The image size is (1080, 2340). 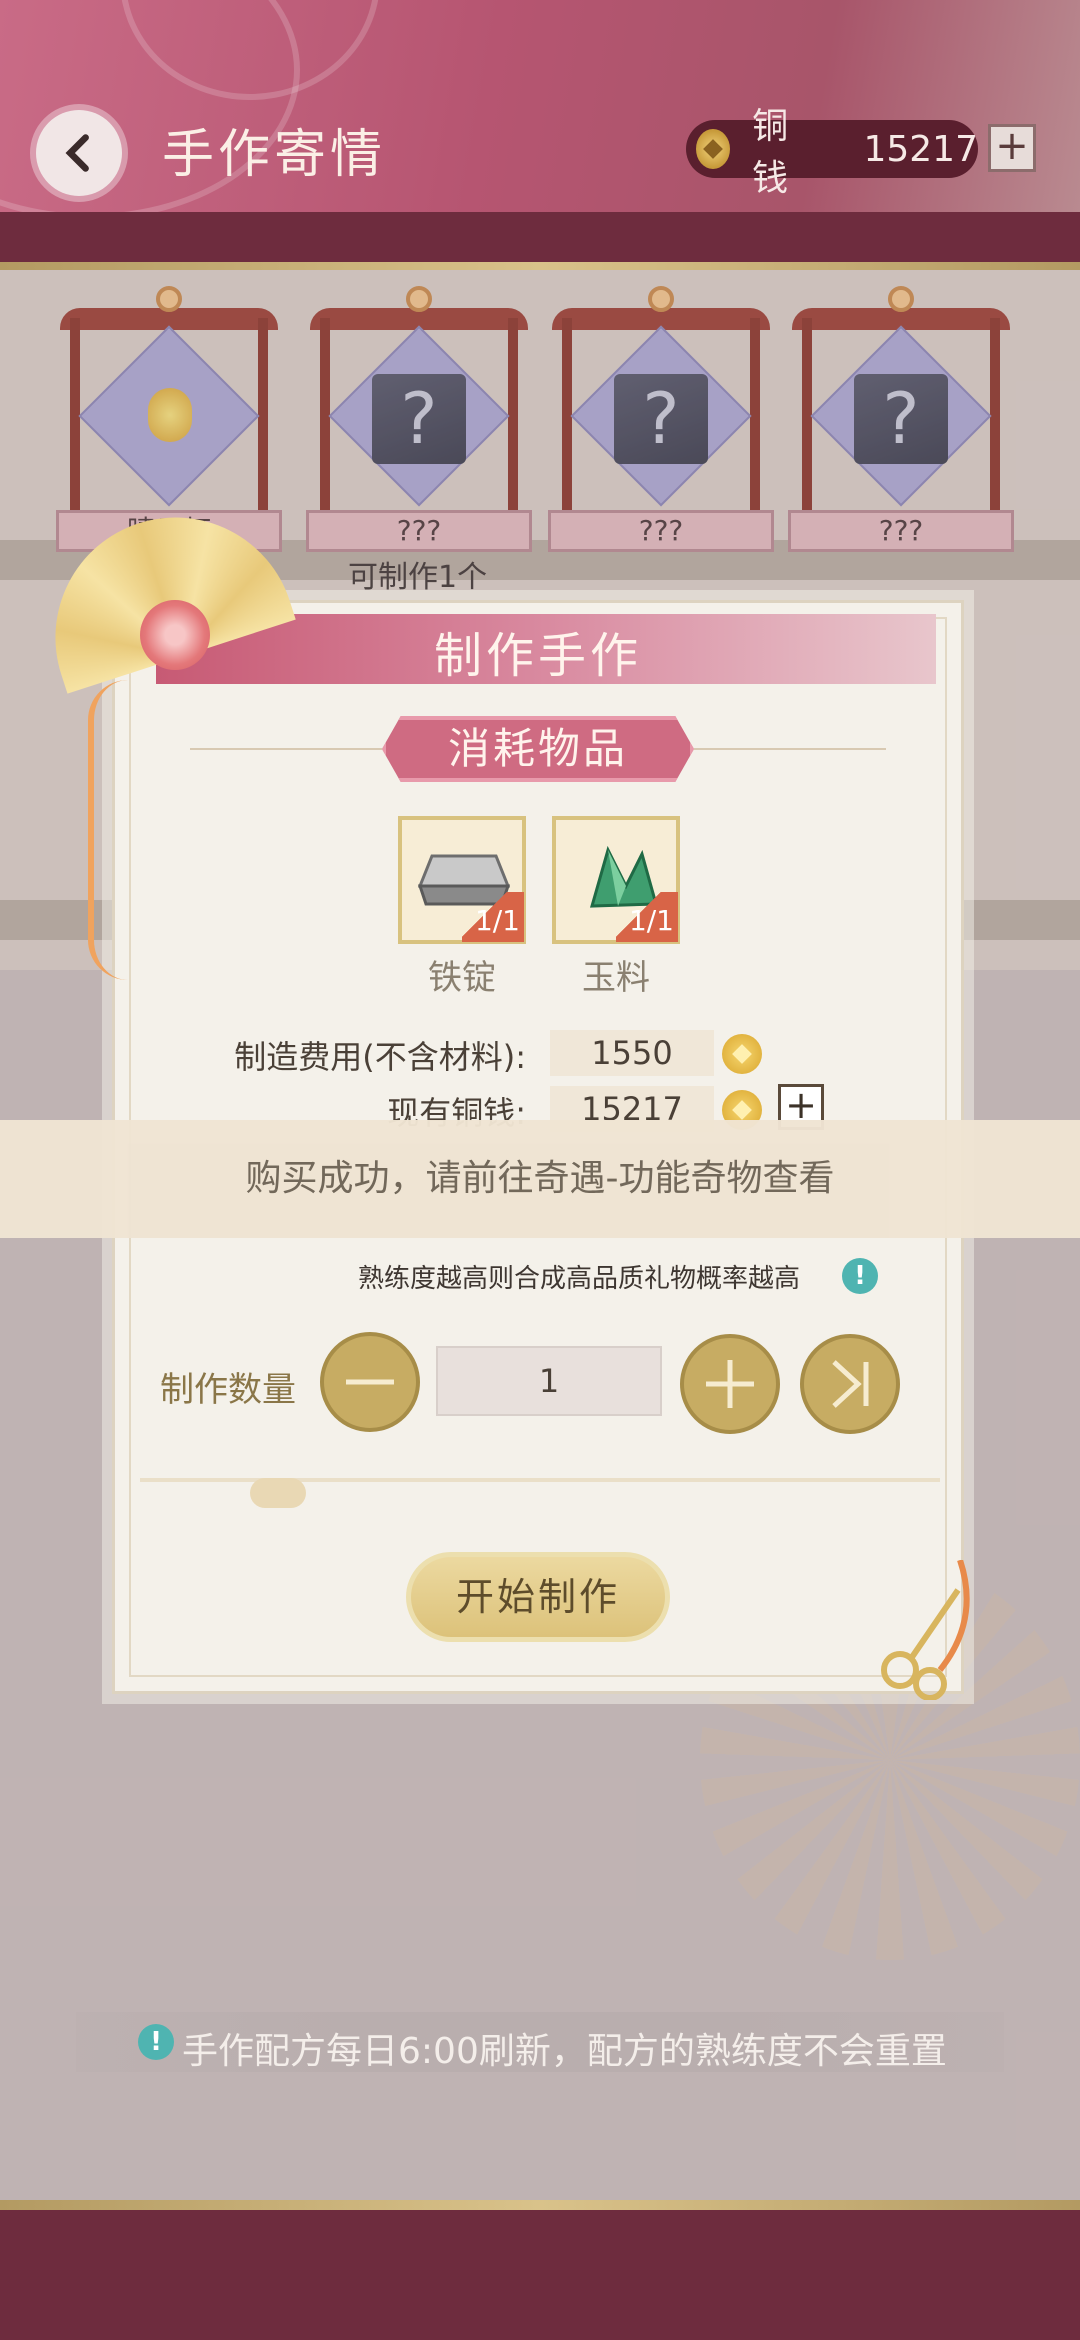 I want to click on currency-value: 15217, so click(x=920, y=149).